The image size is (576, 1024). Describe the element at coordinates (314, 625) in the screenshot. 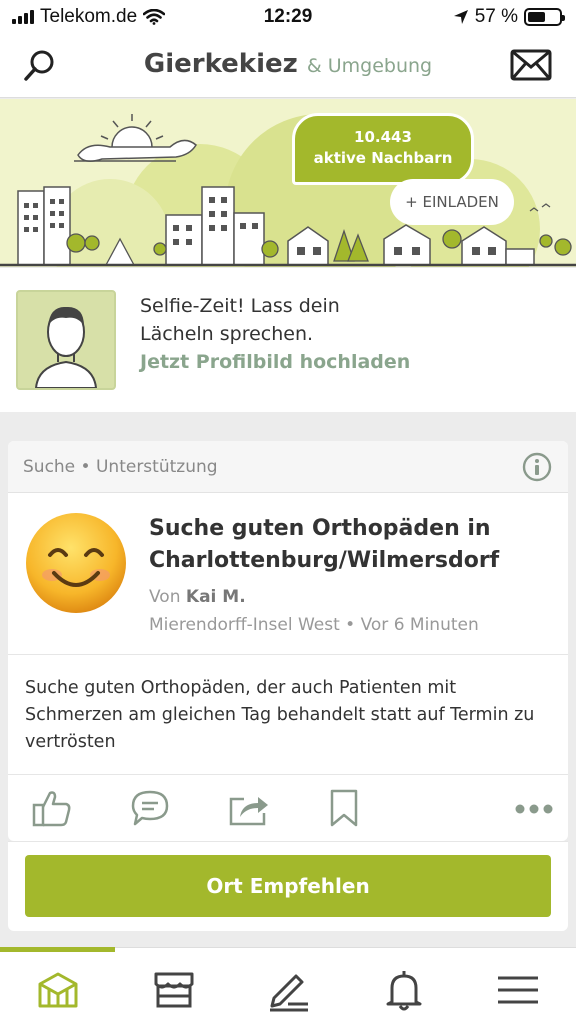

I see `post-location-time: Mierendorff-Insel West • Vor 6 Minuten` at that location.